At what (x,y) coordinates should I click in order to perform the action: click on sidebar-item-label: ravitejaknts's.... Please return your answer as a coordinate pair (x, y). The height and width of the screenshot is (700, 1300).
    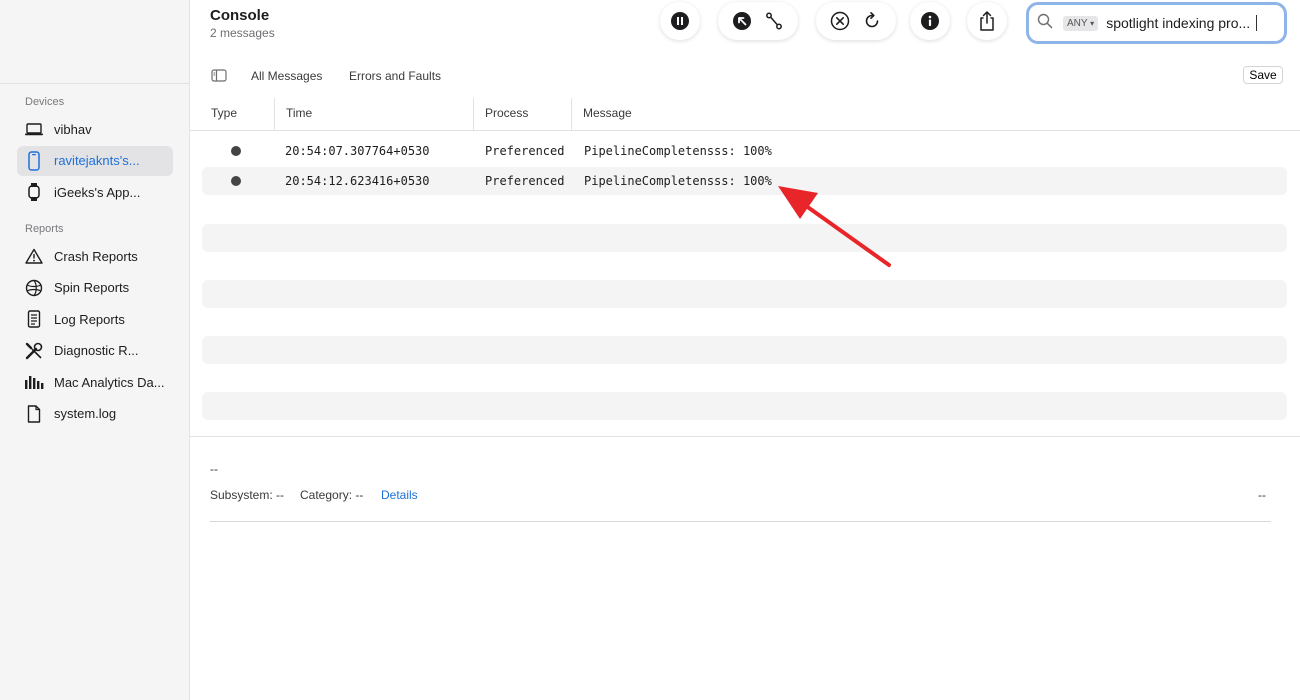
    Looking at the image, I should click on (97, 160).